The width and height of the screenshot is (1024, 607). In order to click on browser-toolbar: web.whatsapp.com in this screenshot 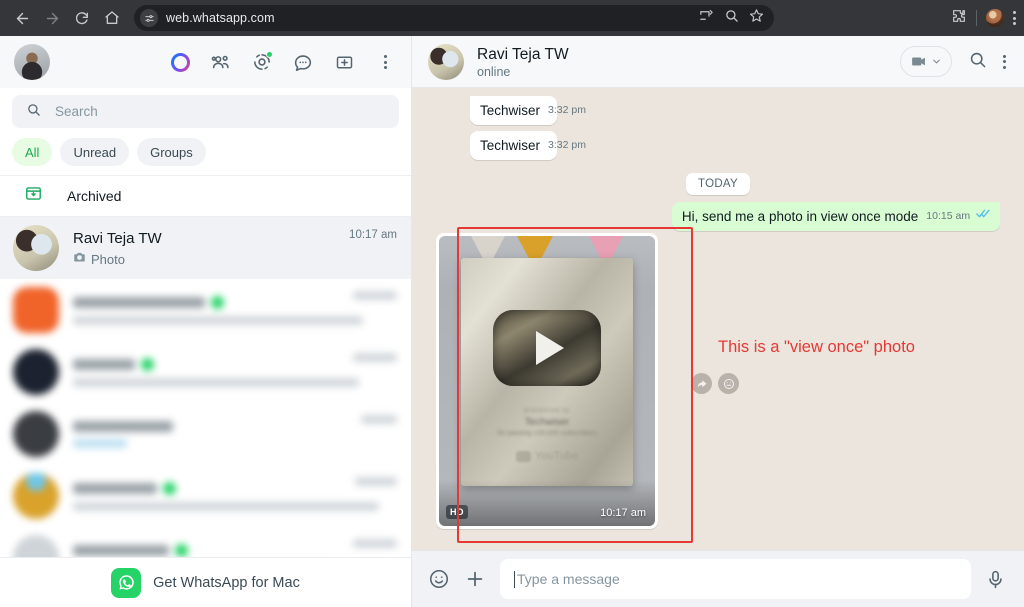, I will do `click(512, 18)`.